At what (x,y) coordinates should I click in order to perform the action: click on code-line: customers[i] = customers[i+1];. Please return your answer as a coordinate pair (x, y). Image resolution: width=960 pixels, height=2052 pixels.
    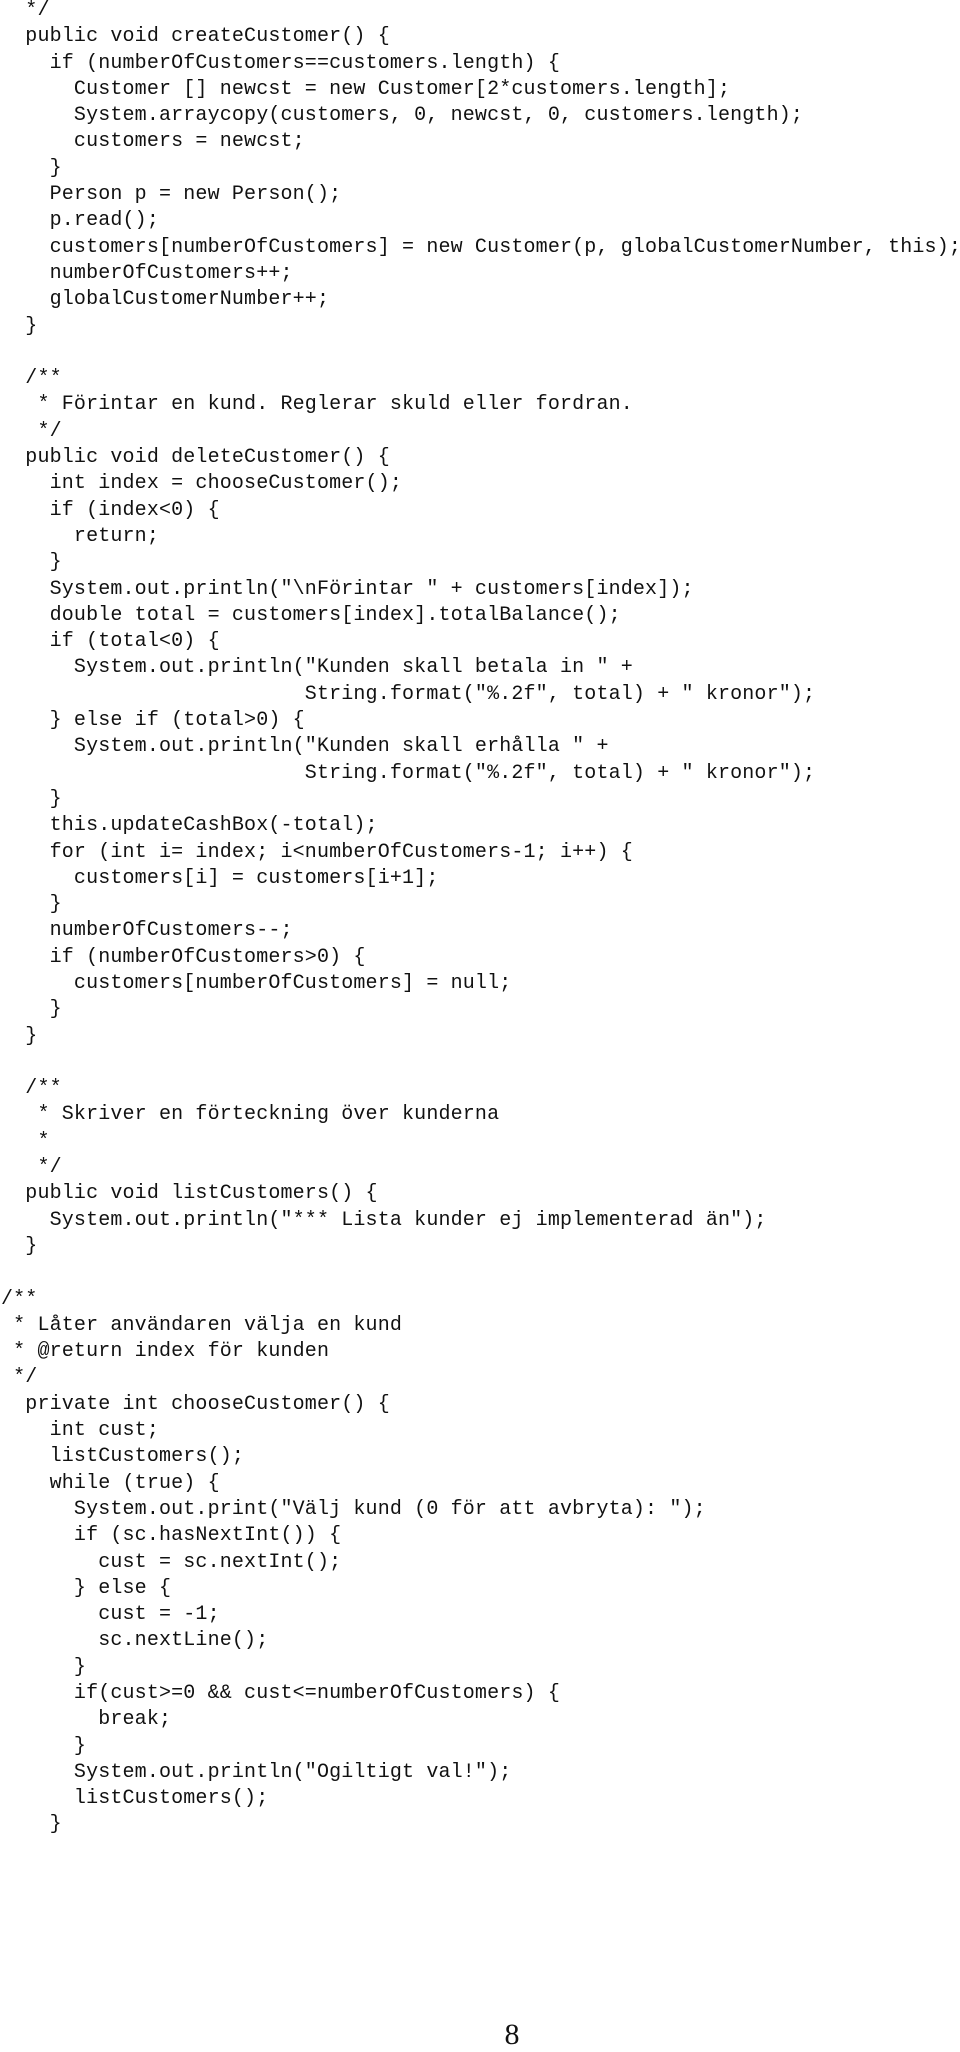
    Looking at the image, I should click on (220, 878).